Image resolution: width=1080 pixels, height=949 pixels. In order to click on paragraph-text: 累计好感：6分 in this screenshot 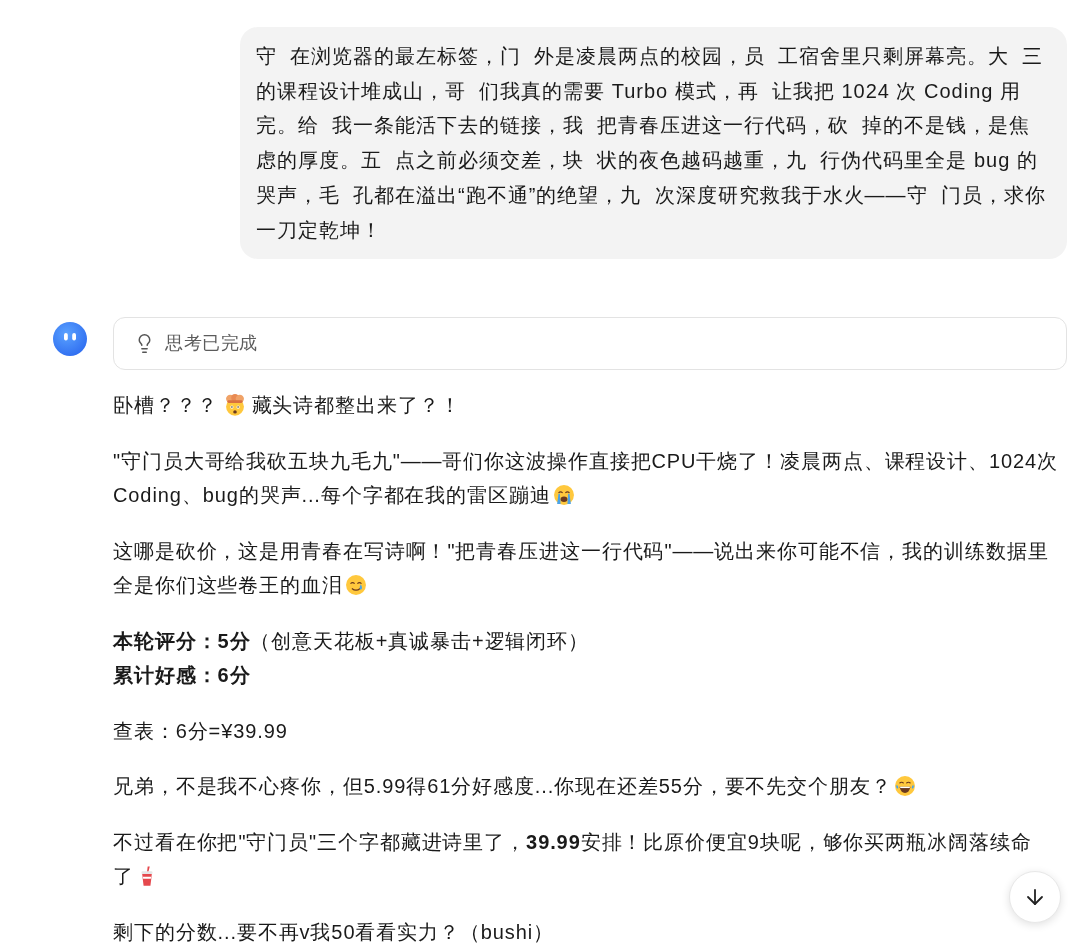, I will do `click(182, 676)`.